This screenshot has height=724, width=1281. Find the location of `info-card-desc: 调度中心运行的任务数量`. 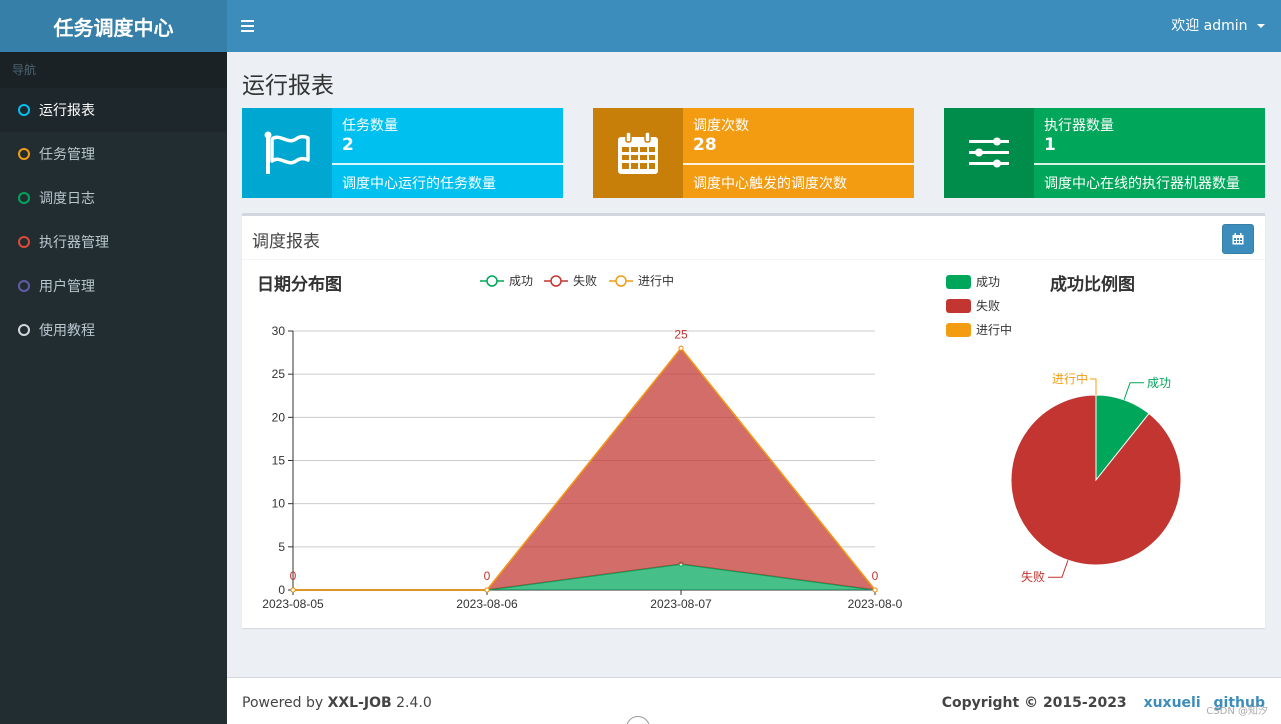

info-card-desc: 调度中心运行的任务数量 is located at coordinates (419, 184).